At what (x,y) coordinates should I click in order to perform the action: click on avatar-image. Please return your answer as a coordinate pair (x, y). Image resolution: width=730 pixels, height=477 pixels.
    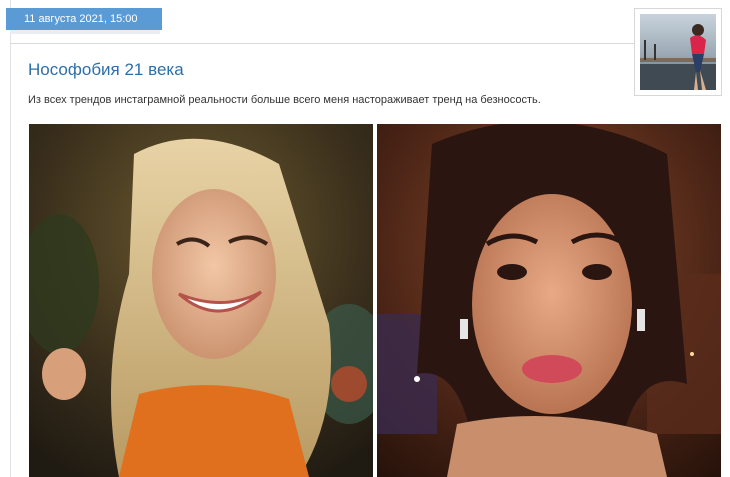
    Looking at the image, I should click on (678, 52).